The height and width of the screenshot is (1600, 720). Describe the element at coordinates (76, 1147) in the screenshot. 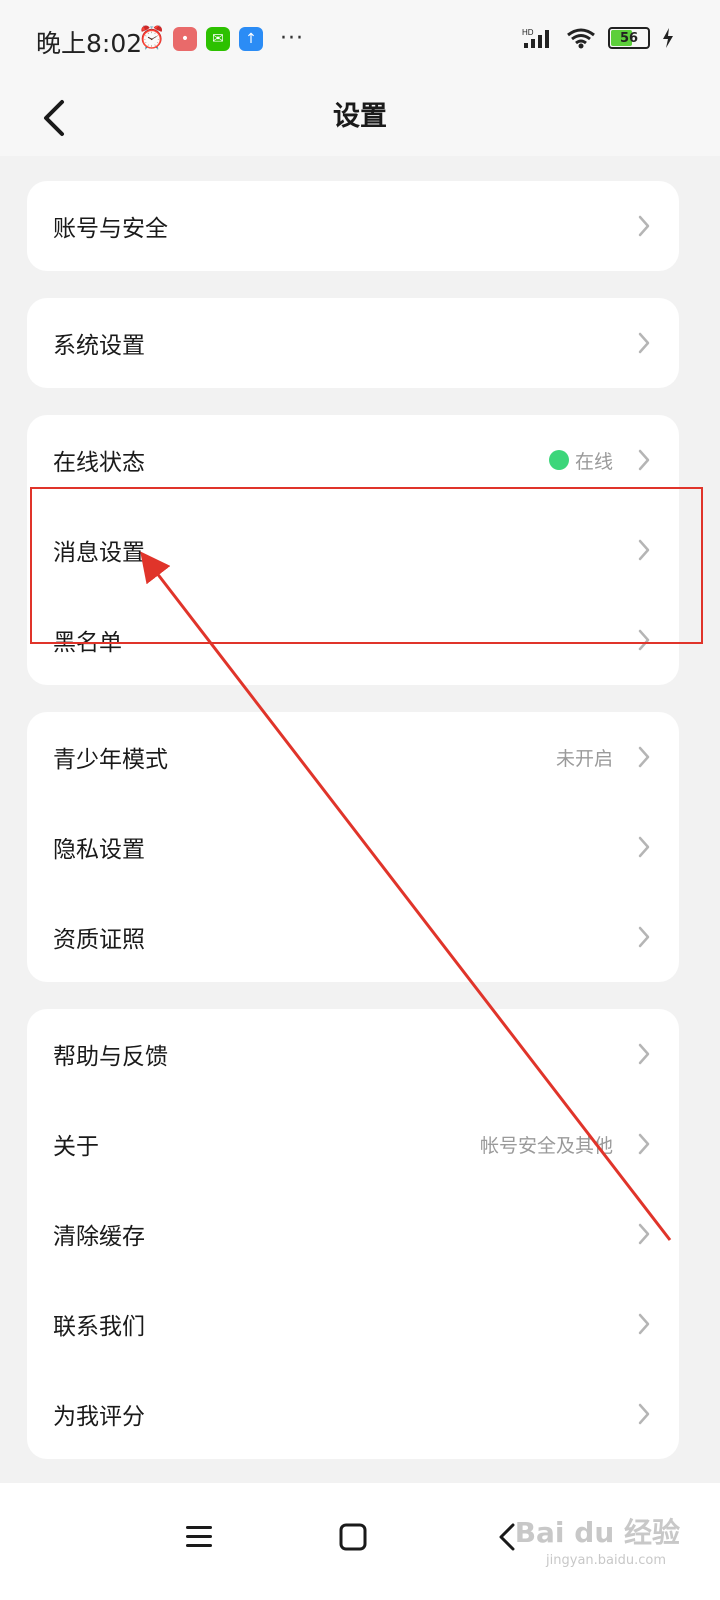

I see `settings-item-label: 关于` at that location.